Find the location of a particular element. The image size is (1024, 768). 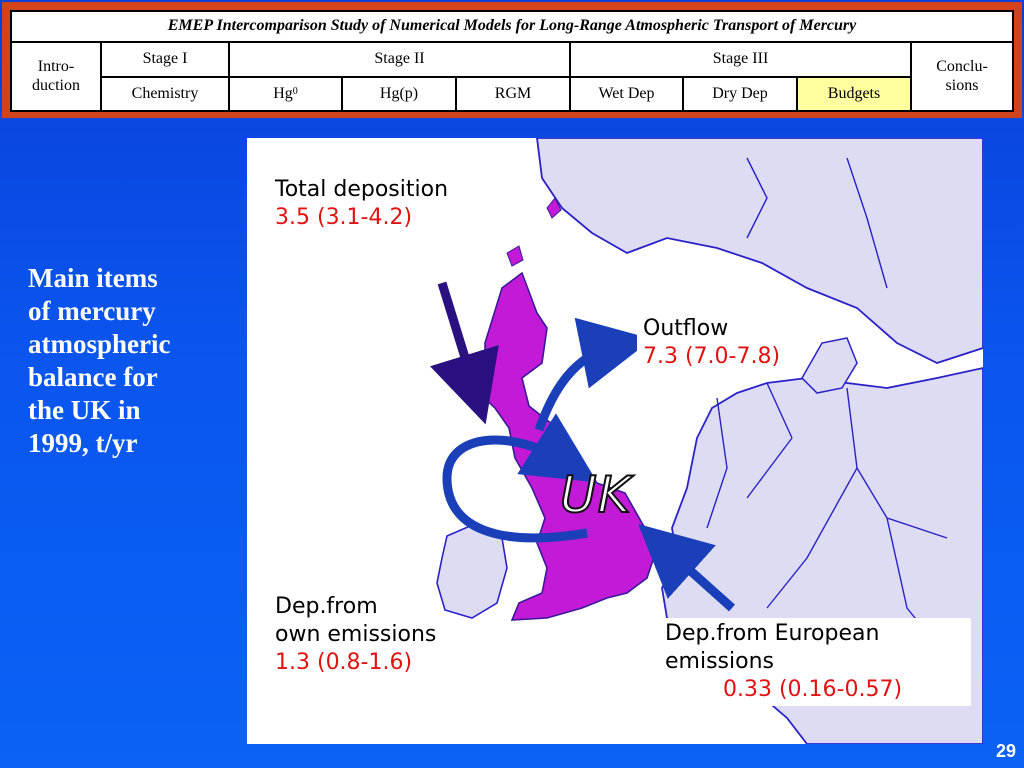

description-line-3: atmospheric is located at coordinates (99, 344).